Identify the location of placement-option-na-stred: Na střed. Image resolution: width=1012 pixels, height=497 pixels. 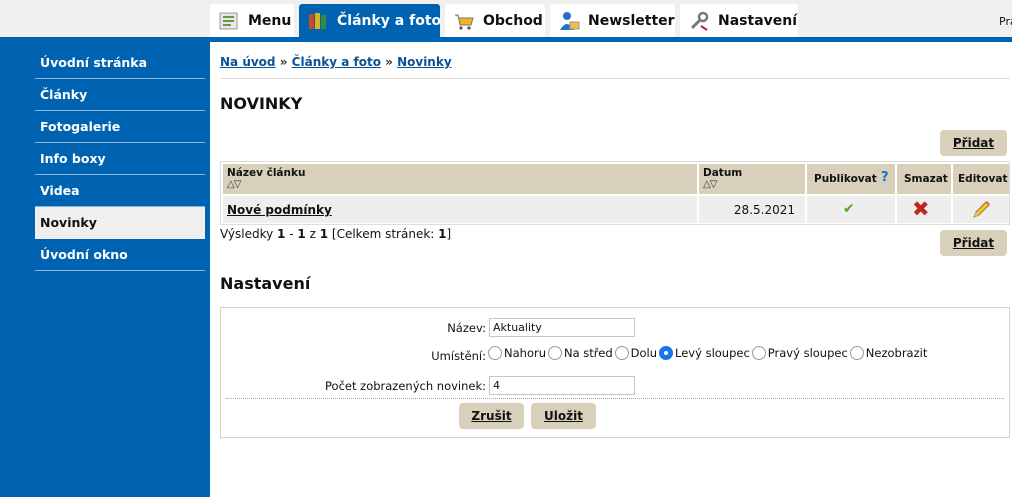
(580, 353).